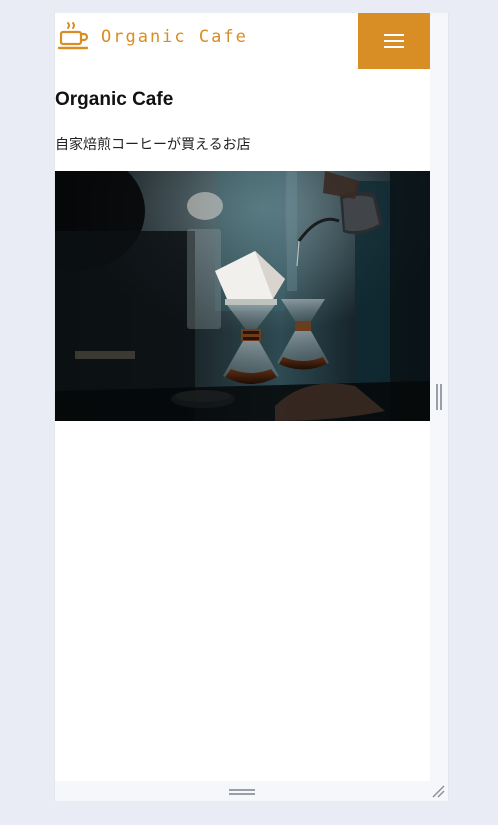  Describe the element at coordinates (242, 792) in the screenshot. I see `horizontal-resize-handle` at that location.